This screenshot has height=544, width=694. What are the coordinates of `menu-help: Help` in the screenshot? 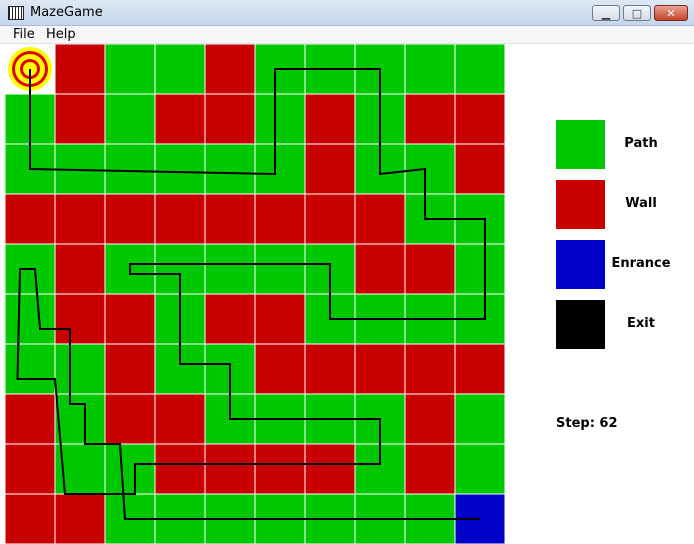 It's located at (61, 34).